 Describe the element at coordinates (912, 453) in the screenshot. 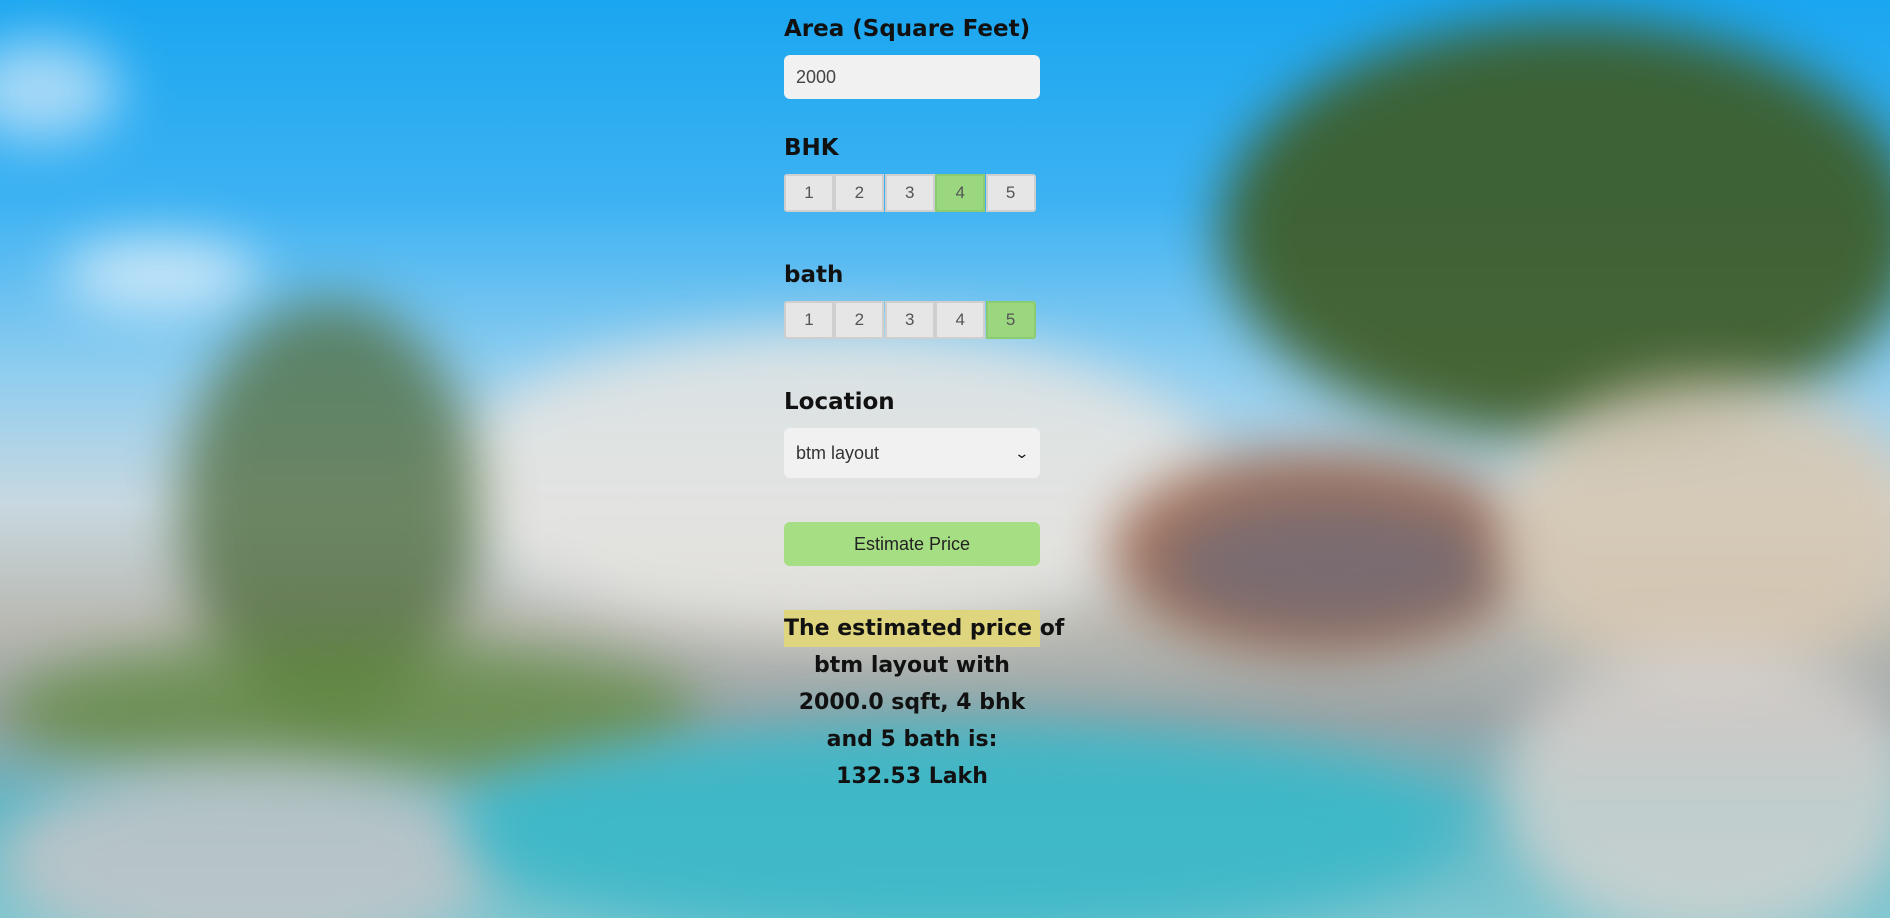

I see `location-select: btm layout ⌄` at that location.